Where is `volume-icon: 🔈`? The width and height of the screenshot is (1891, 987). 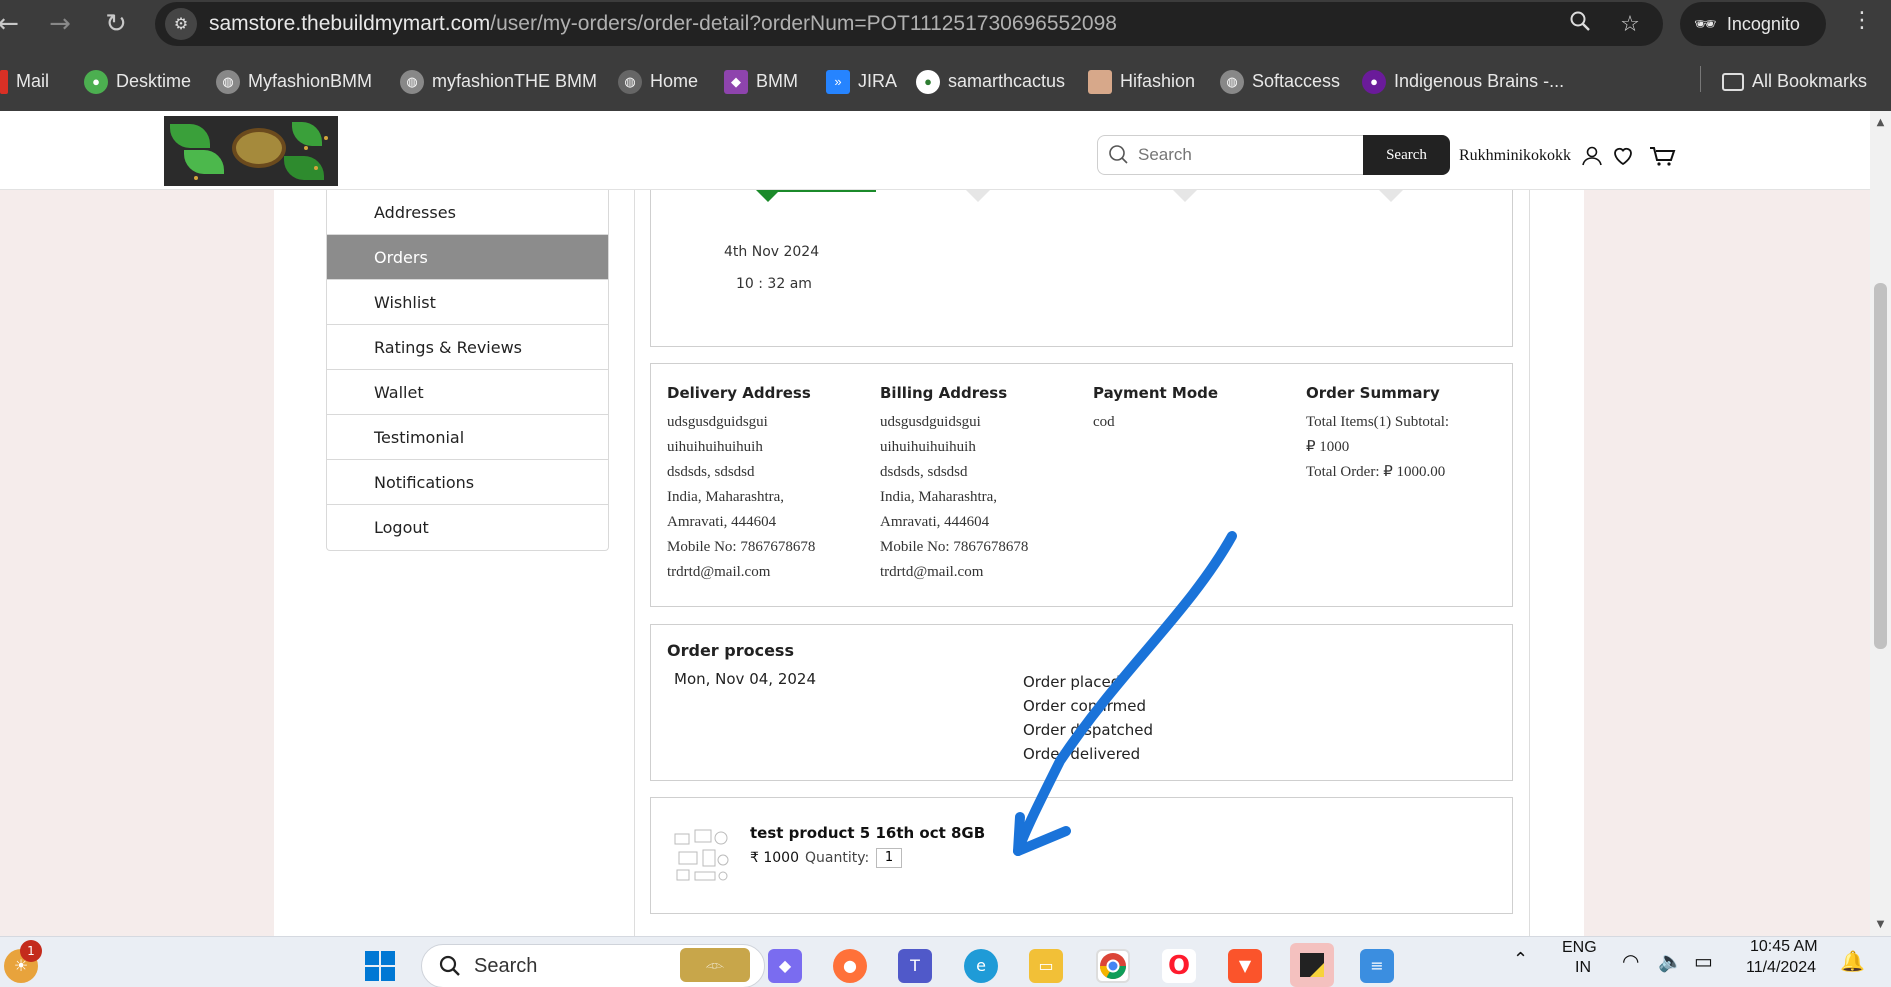
volume-icon: 🔈 is located at coordinates (1670, 961).